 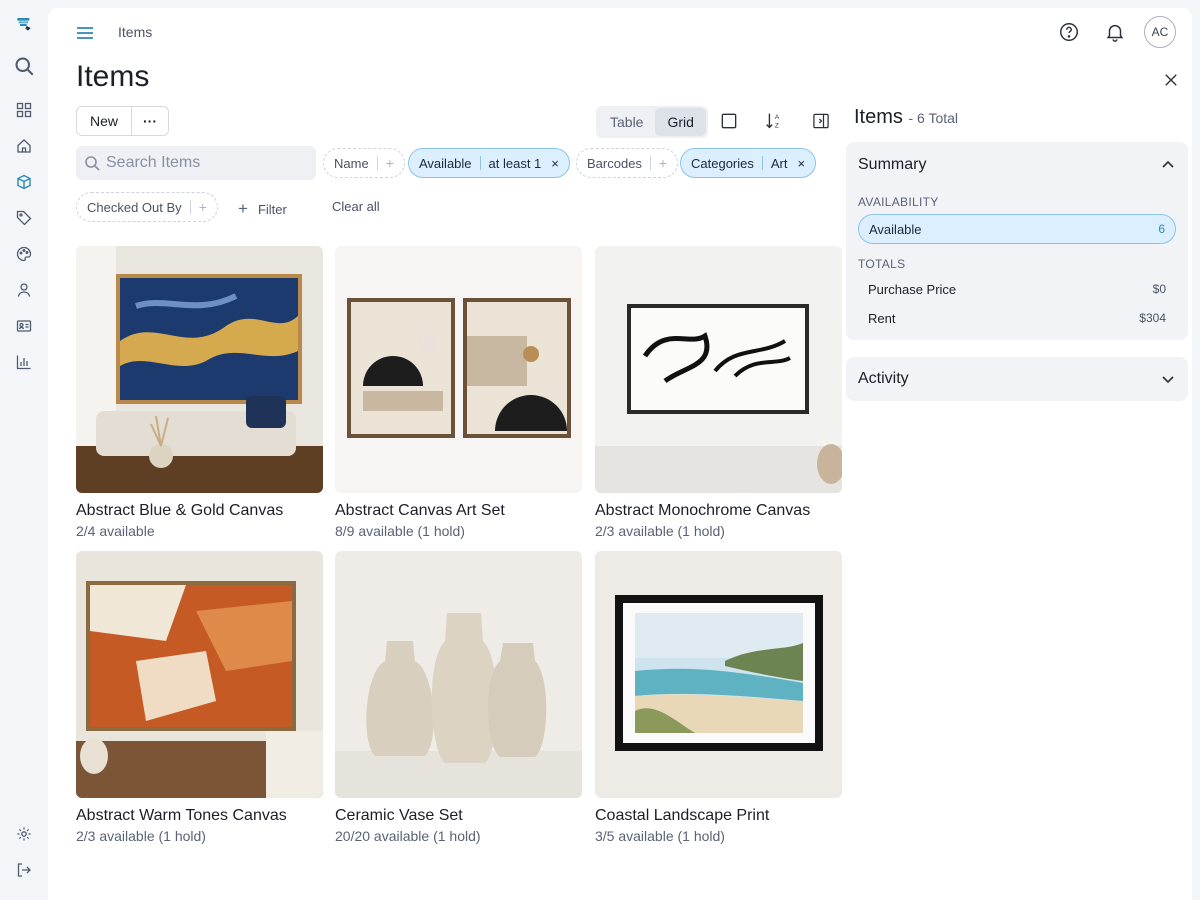 What do you see at coordinates (24, 326) in the screenshot?
I see `id-card-icon` at bounding box center [24, 326].